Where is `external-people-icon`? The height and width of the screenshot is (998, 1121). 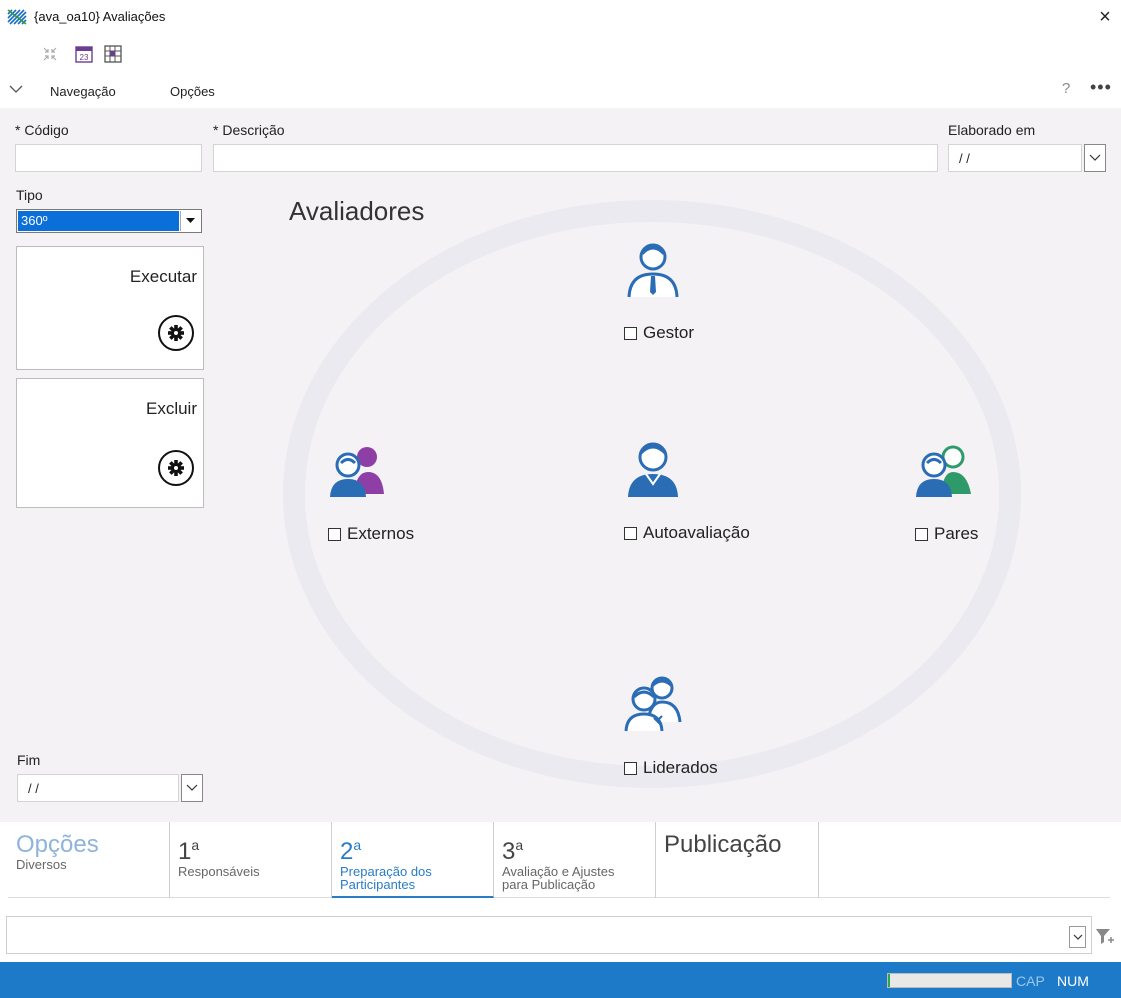 external-people-icon is located at coordinates (357, 472).